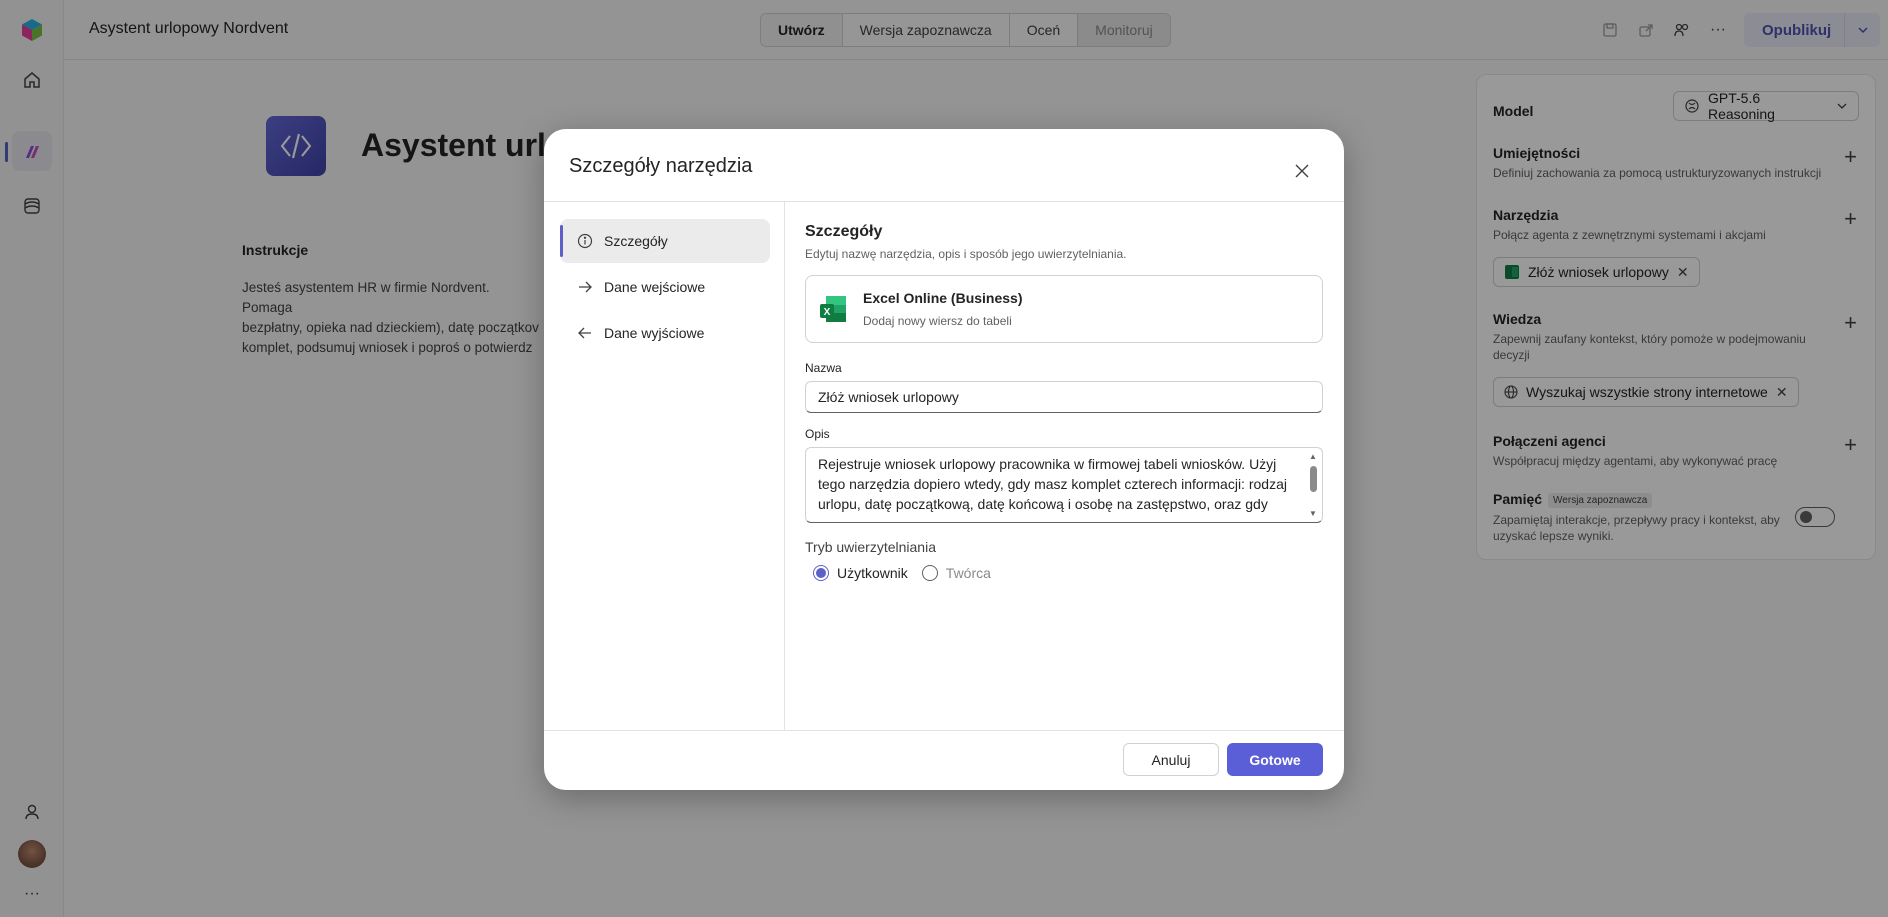  Describe the element at coordinates (1302, 171) in the screenshot. I see `close-icon` at that location.